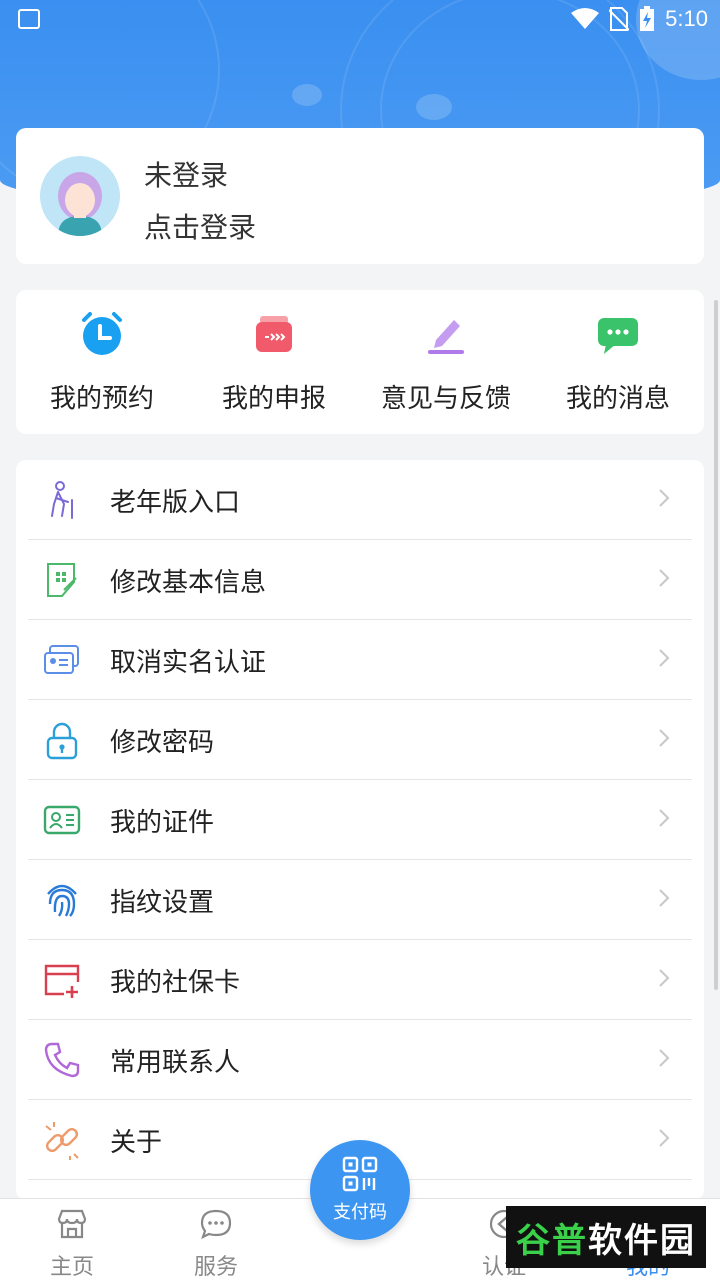 This screenshot has width=720, height=1280. I want to click on quick-appointment: 我的预约, so click(102, 362).